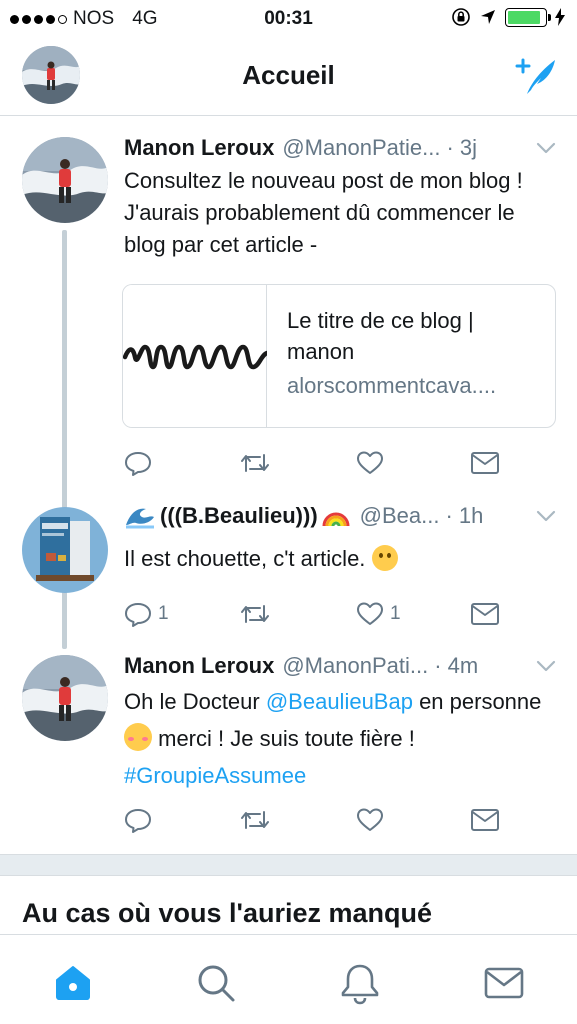 The image size is (577, 1024). What do you see at coordinates (286, 738) in the screenshot?
I see `tweet-text-part: merci ! Je suis toute fière !` at bounding box center [286, 738].